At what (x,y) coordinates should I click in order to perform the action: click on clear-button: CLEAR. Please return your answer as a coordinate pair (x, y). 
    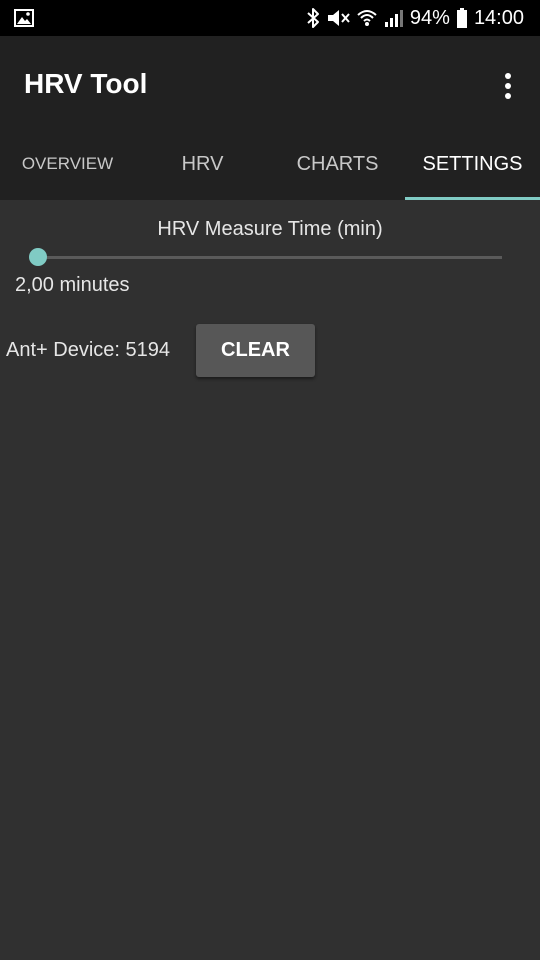
    Looking at the image, I should click on (255, 350).